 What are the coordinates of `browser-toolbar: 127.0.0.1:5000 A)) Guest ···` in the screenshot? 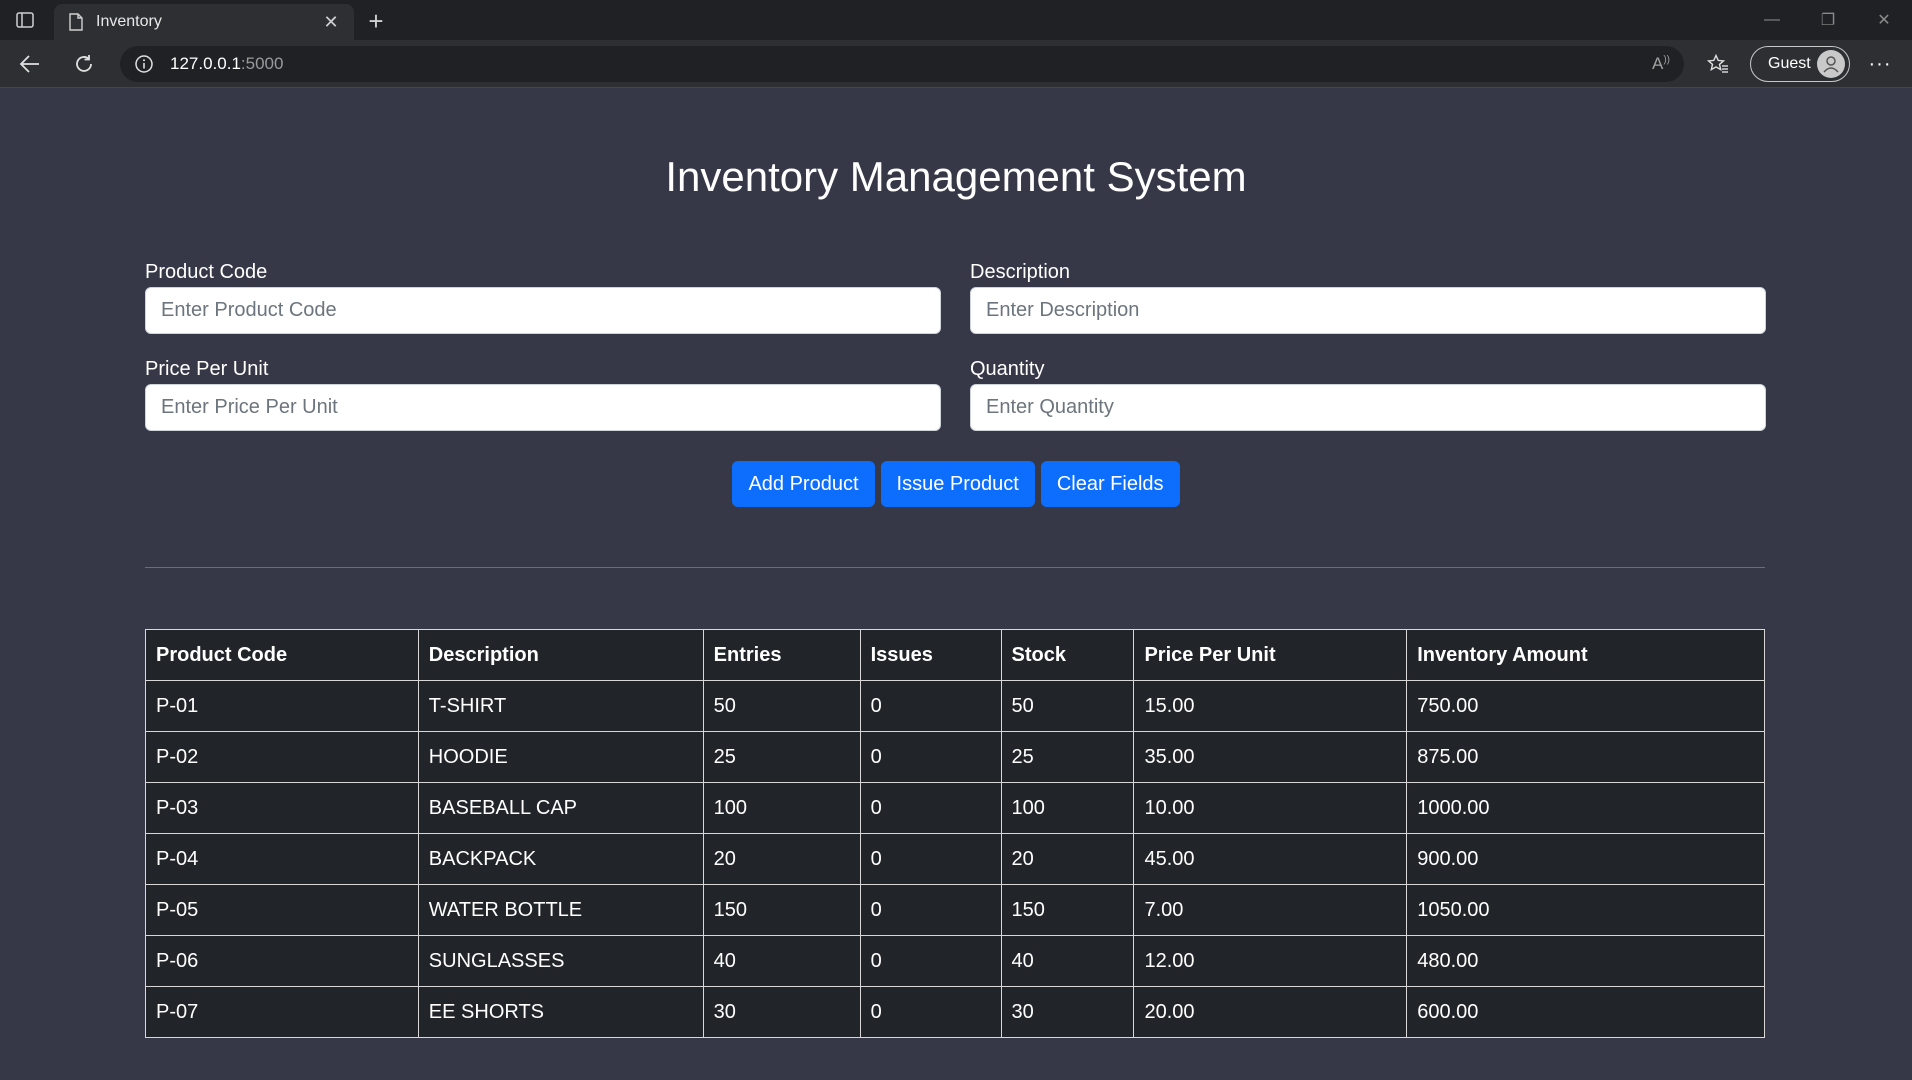 It's located at (956, 64).